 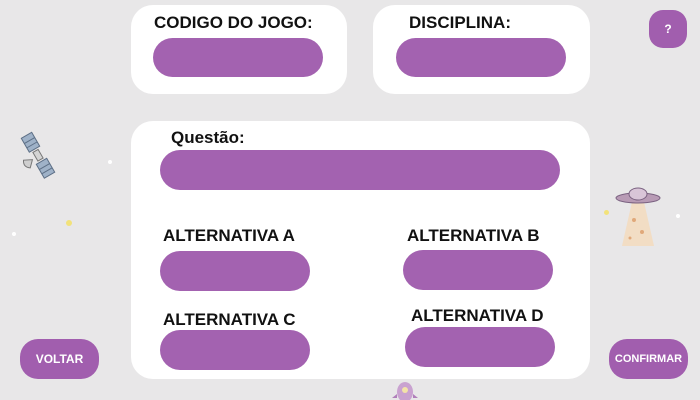 What do you see at coordinates (238, 57) in the screenshot?
I see `game-code-input` at bounding box center [238, 57].